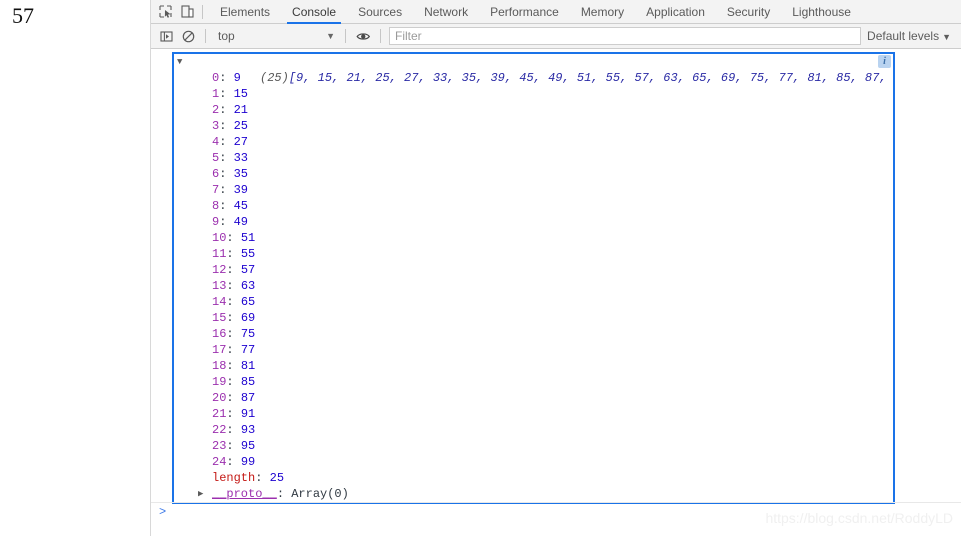  What do you see at coordinates (446, 12) in the screenshot?
I see `tab-network: Network` at bounding box center [446, 12].